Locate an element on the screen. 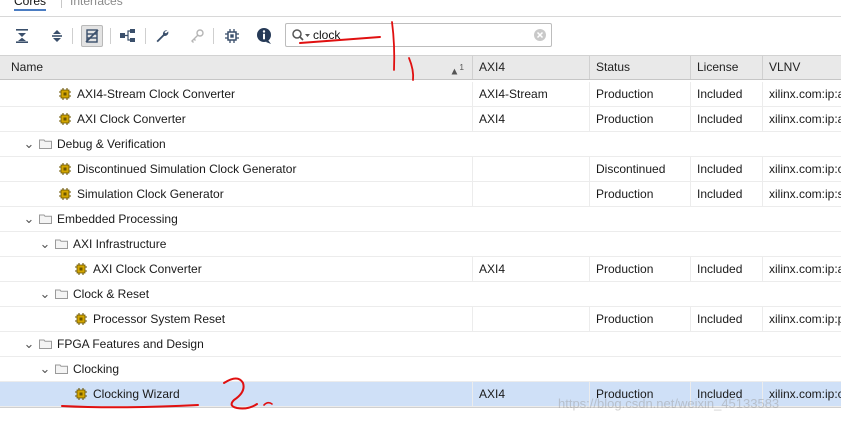 The image size is (841, 421). info-icon is located at coordinates (264, 36).